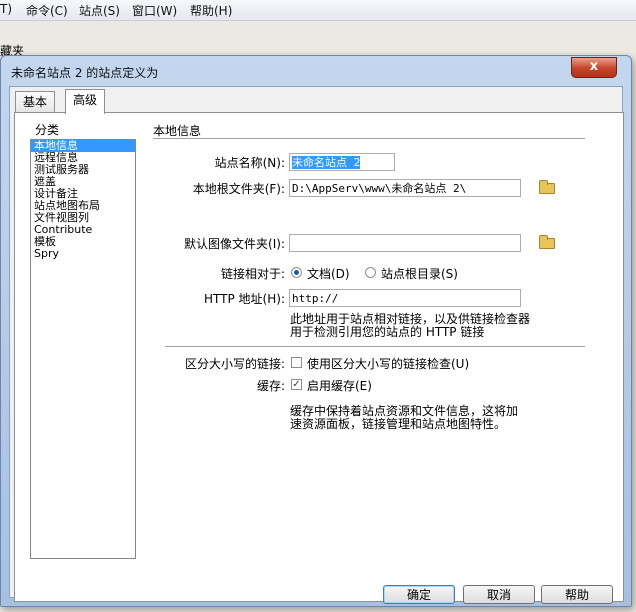 The height and width of the screenshot is (612, 636). What do you see at coordinates (370, 272) in the screenshot?
I see `radio-site-root` at bounding box center [370, 272].